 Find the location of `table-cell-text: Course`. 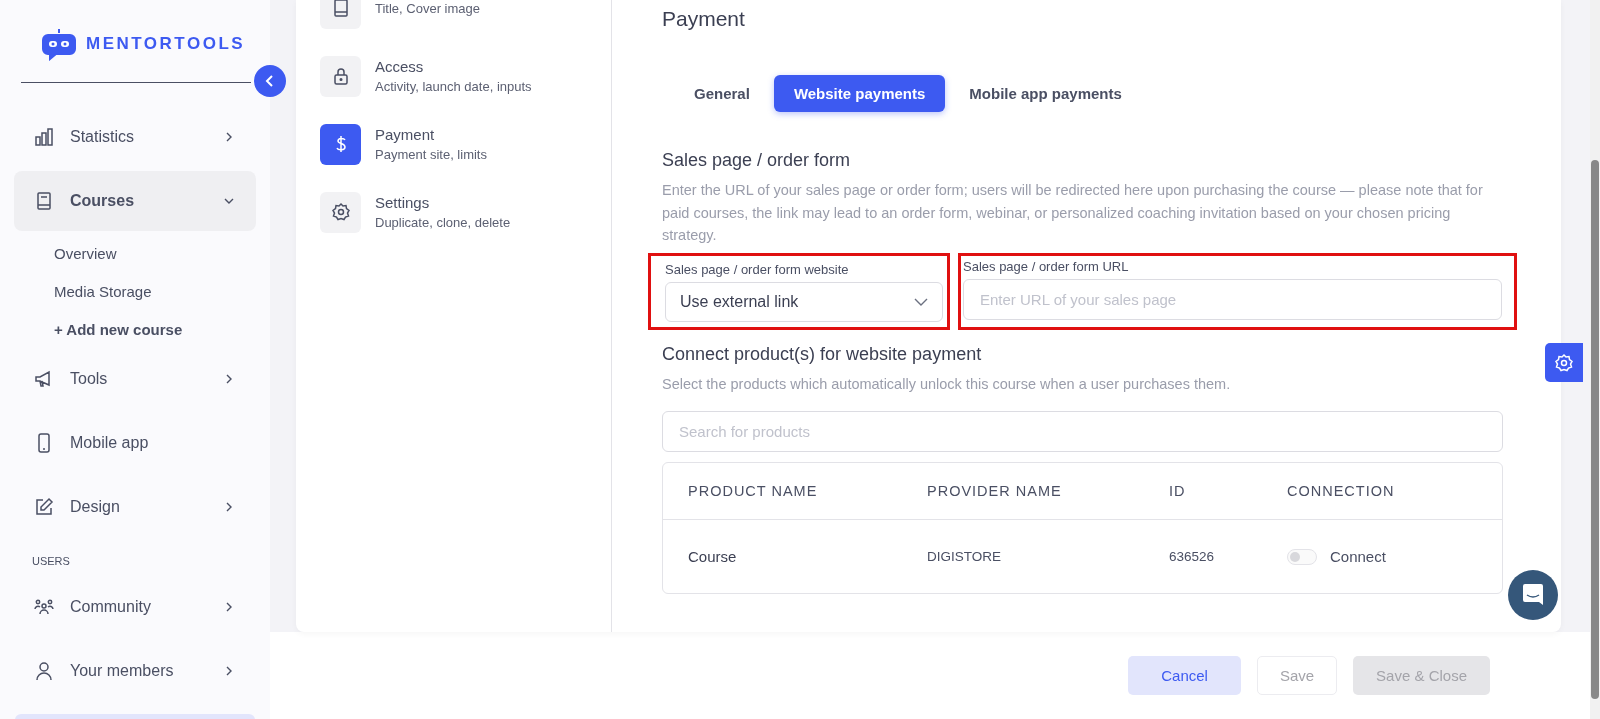

table-cell-text: Course is located at coordinates (713, 556).